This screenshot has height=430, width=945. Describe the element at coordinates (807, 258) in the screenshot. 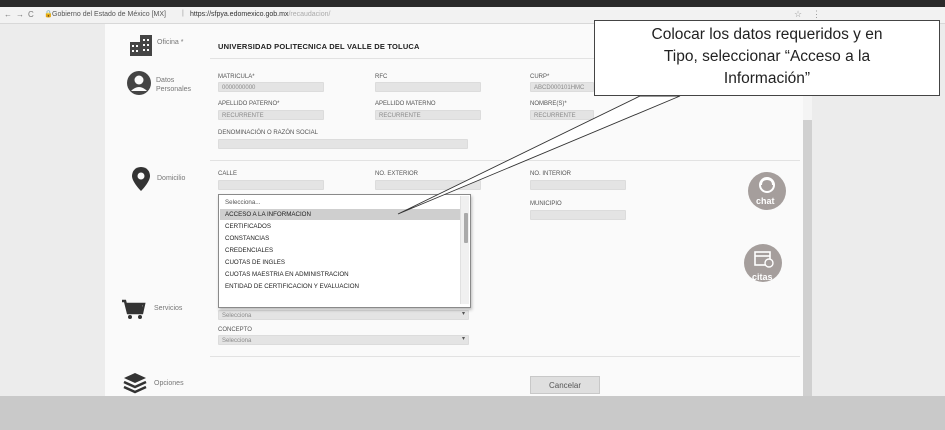

I see `right-scrollbar` at that location.